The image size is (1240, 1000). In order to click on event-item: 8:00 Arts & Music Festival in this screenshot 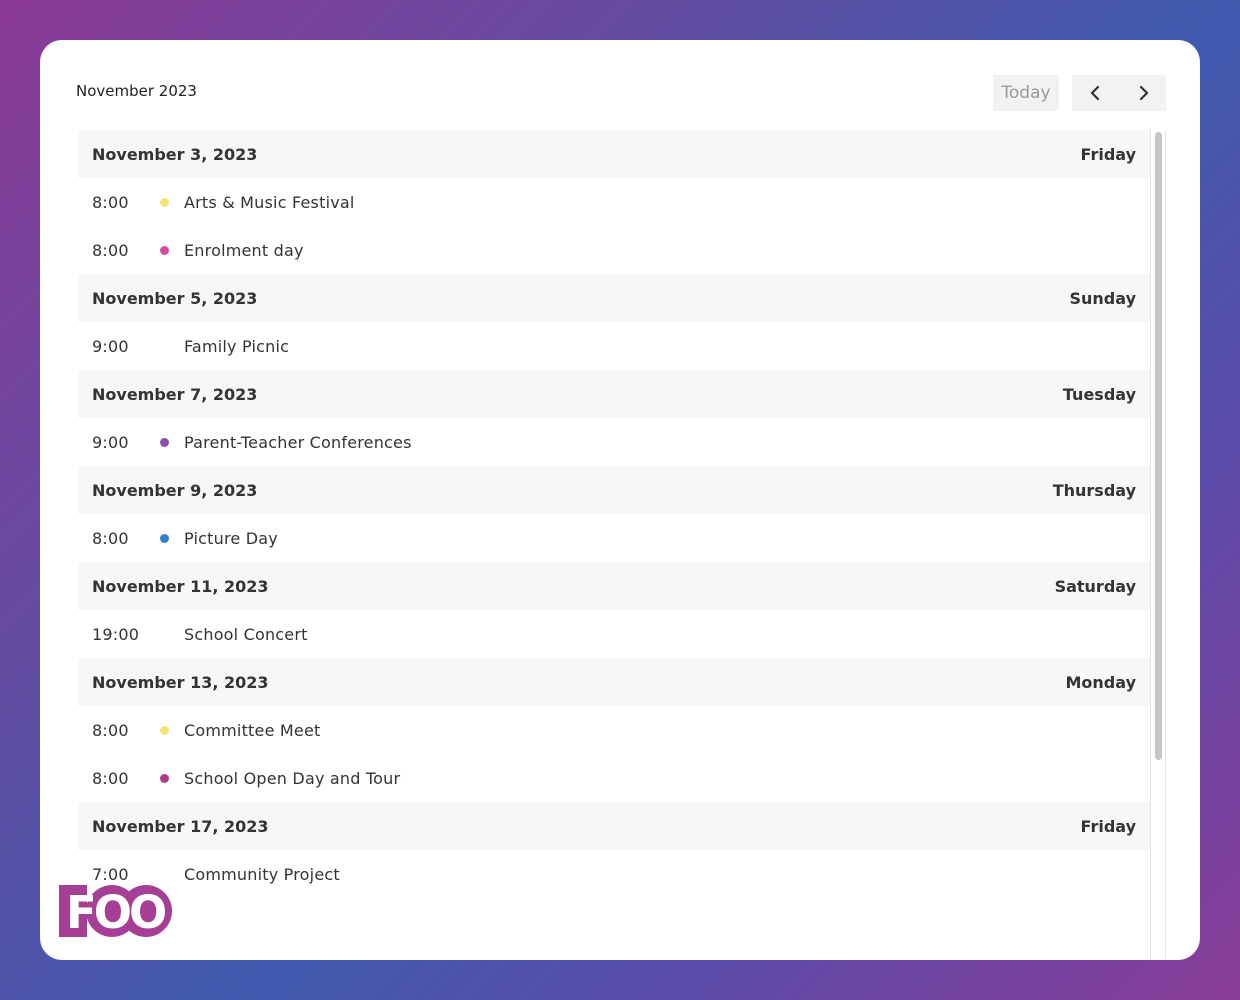, I will do `click(614, 202)`.